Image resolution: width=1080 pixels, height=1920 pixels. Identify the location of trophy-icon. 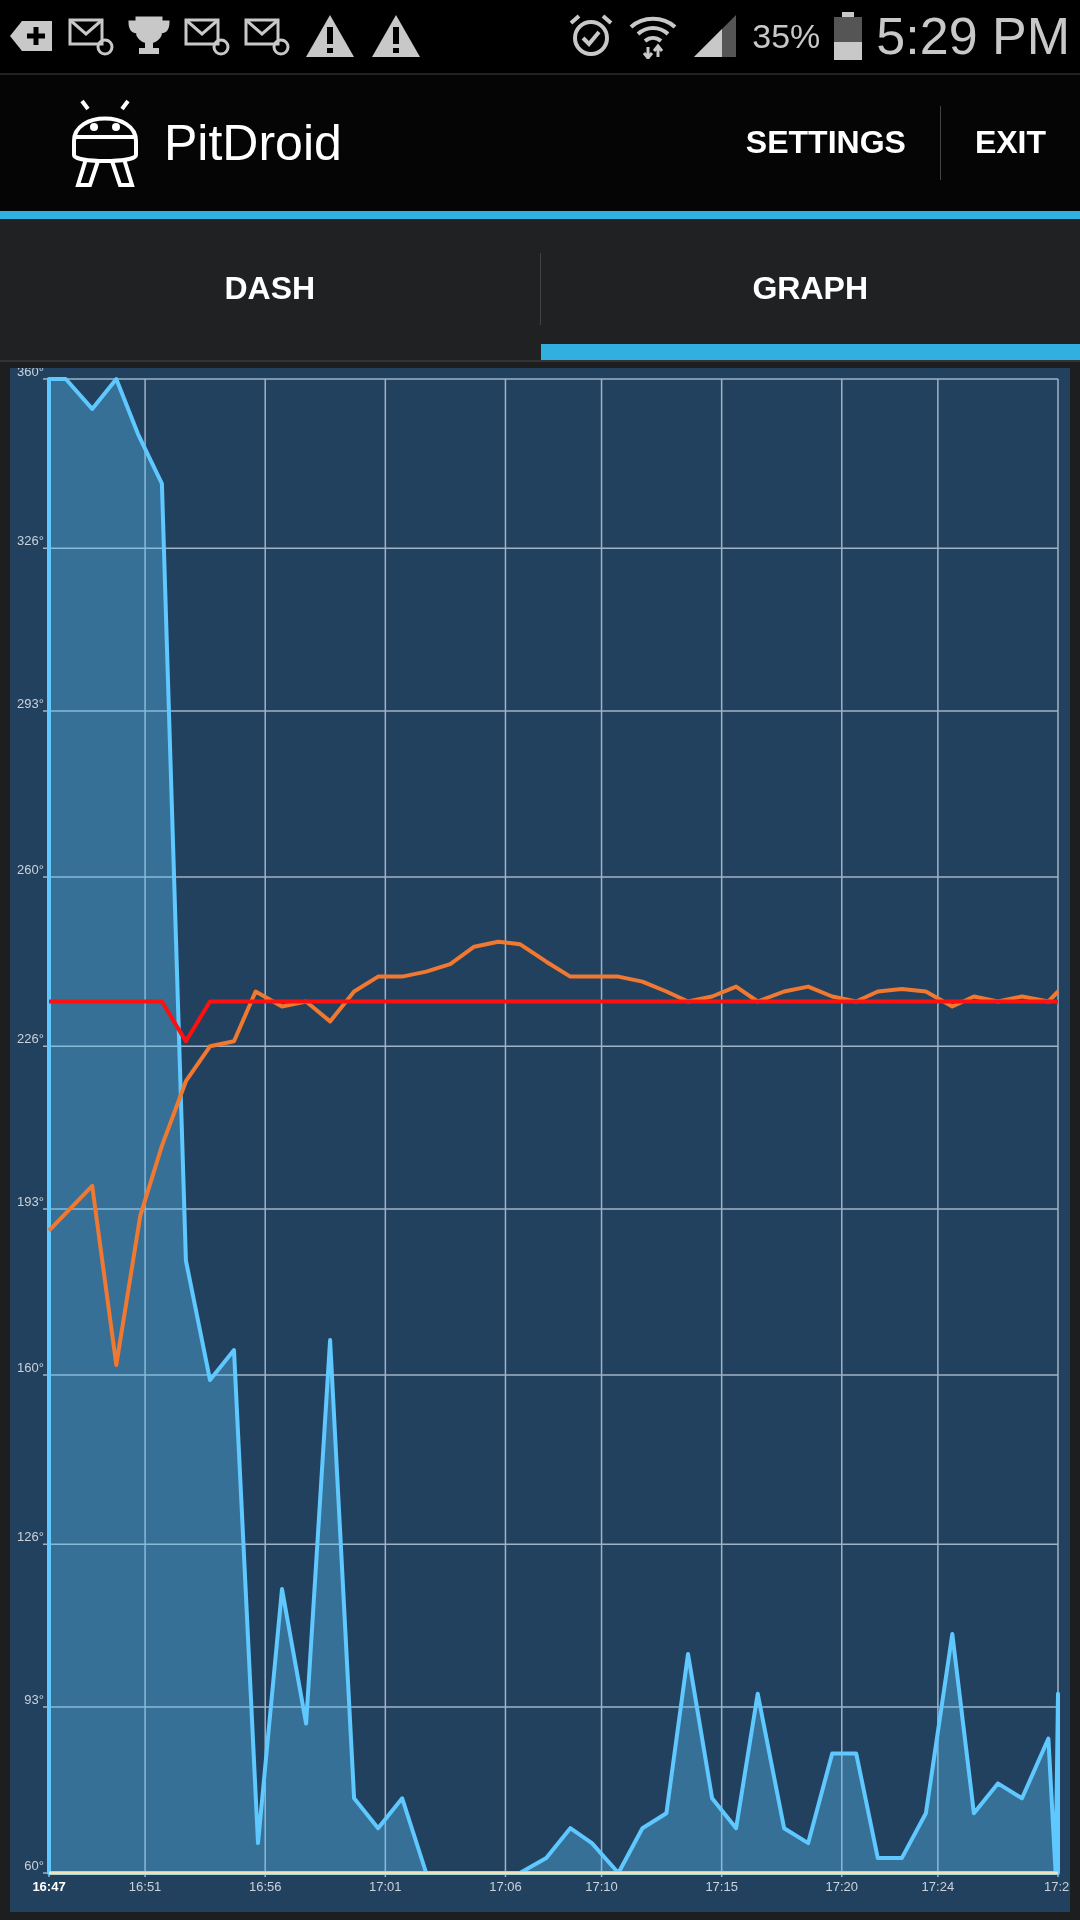
(149, 36).